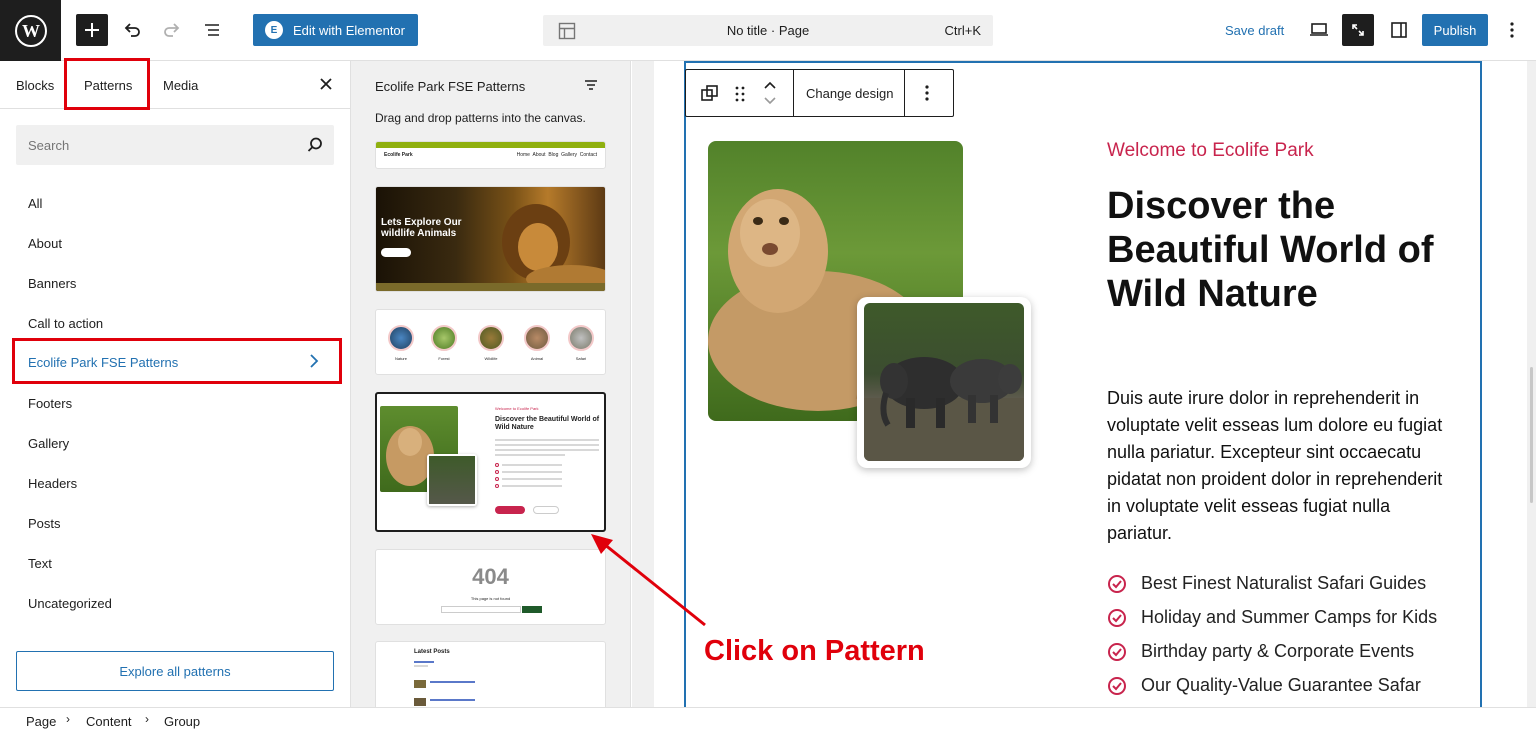 This screenshot has height=731, width=1536. What do you see at coordinates (65, 323) in the screenshot?
I see `category-call-to-action: Call to action` at bounding box center [65, 323].